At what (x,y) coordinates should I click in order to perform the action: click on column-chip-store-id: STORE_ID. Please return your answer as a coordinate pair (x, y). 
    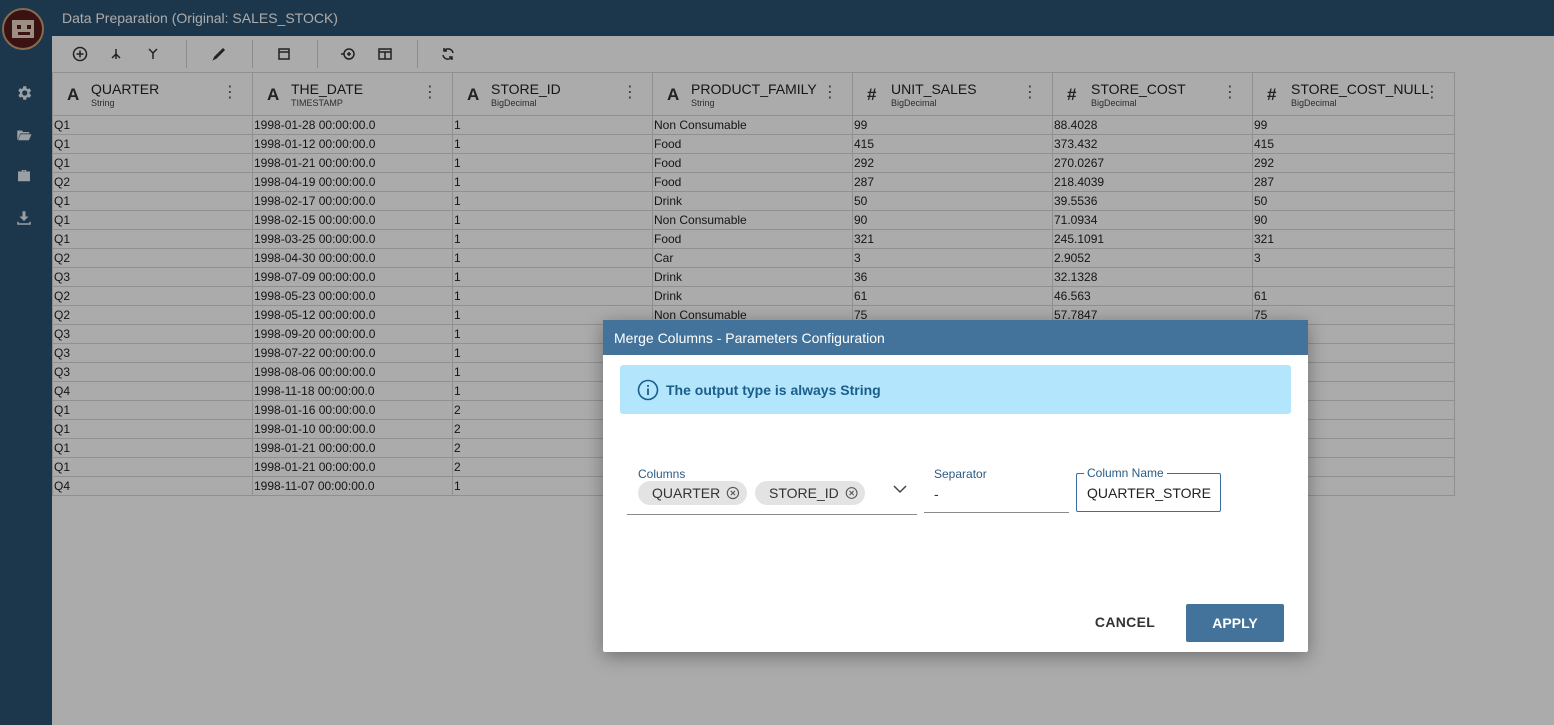
    Looking at the image, I should click on (810, 493).